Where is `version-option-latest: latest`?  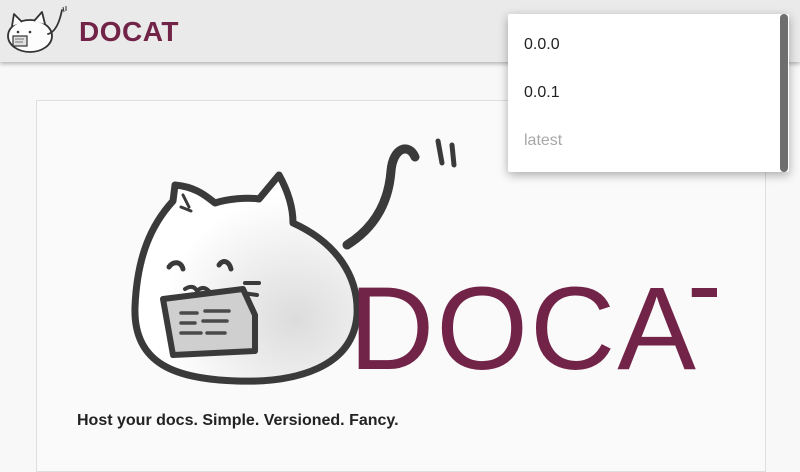
version-option-latest: latest is located at coordinates (543, 140).